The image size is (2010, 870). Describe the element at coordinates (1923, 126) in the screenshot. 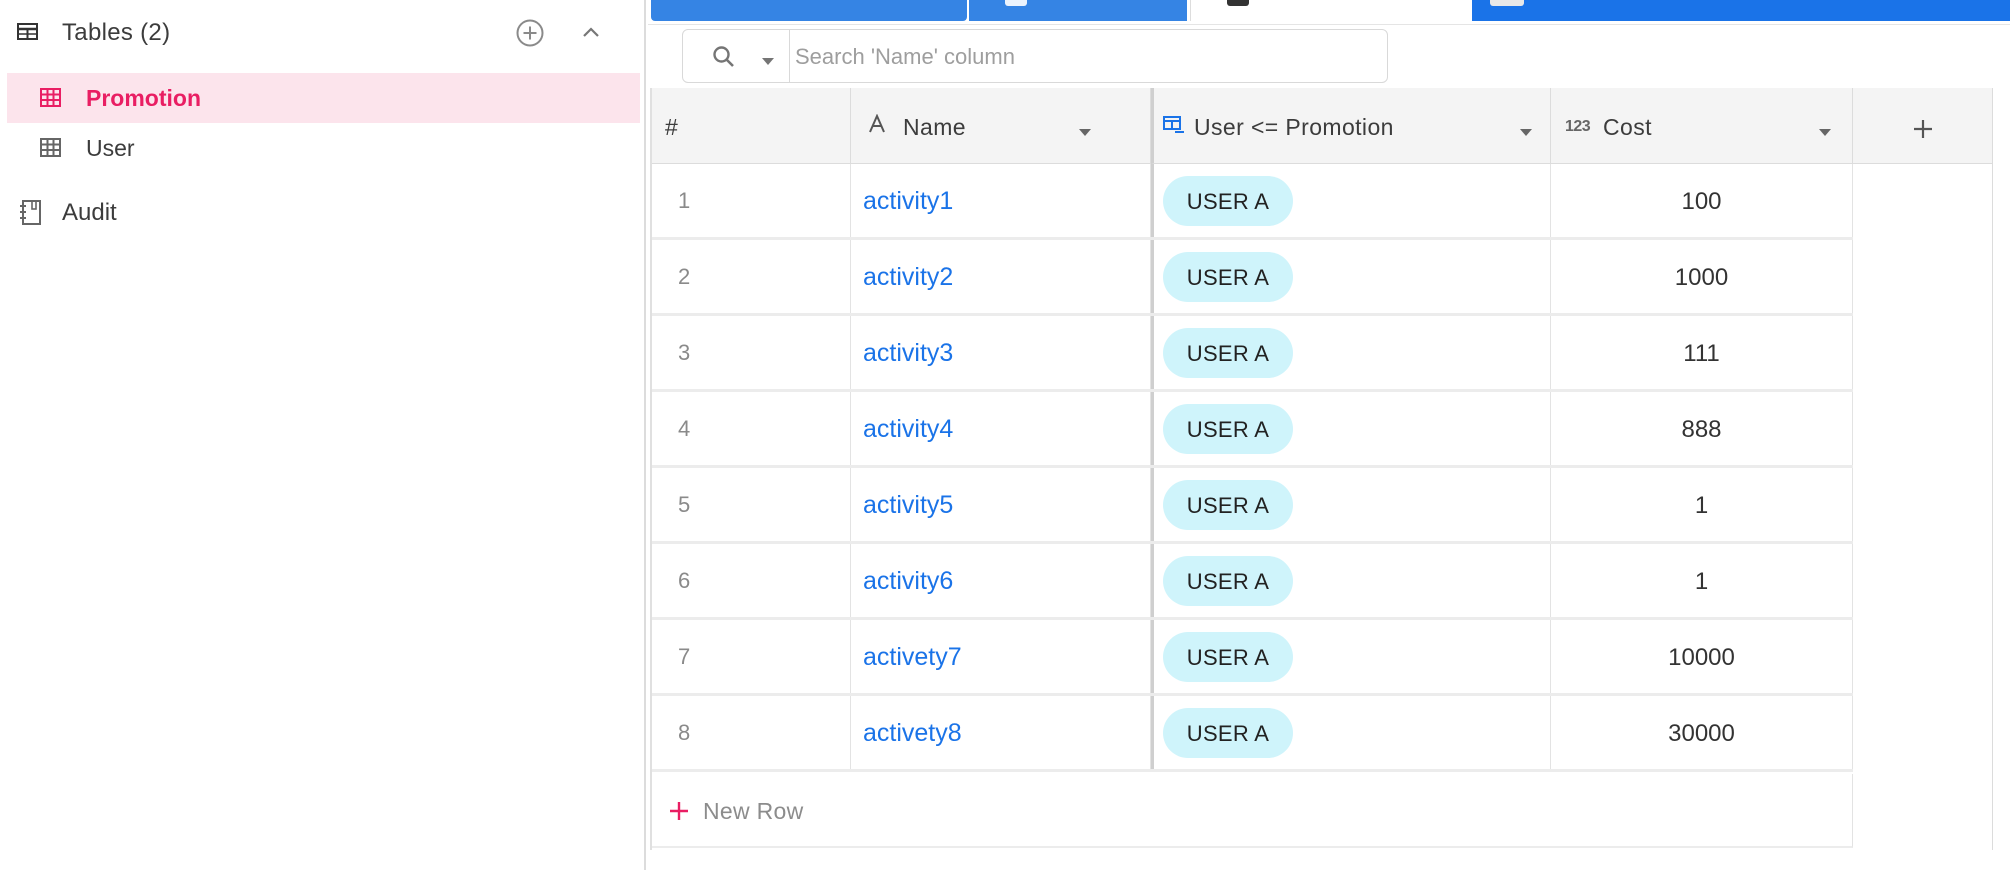

I see `add-column-button` at that location.